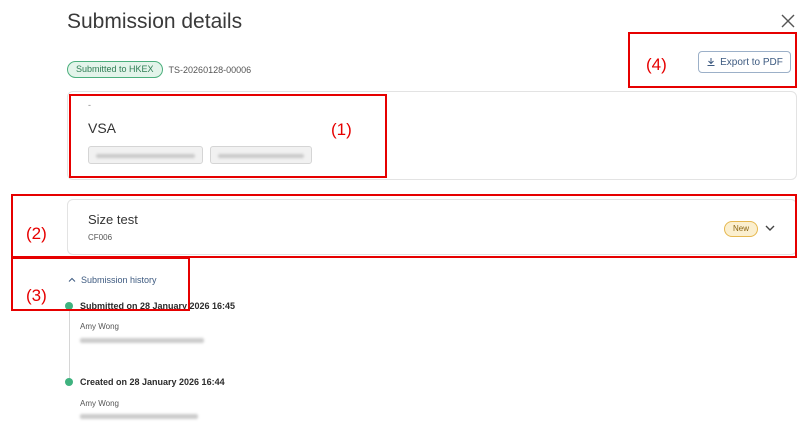  Describe the element at coordinates (788, 21) in the screenshot. I see `close-icon` at that location.